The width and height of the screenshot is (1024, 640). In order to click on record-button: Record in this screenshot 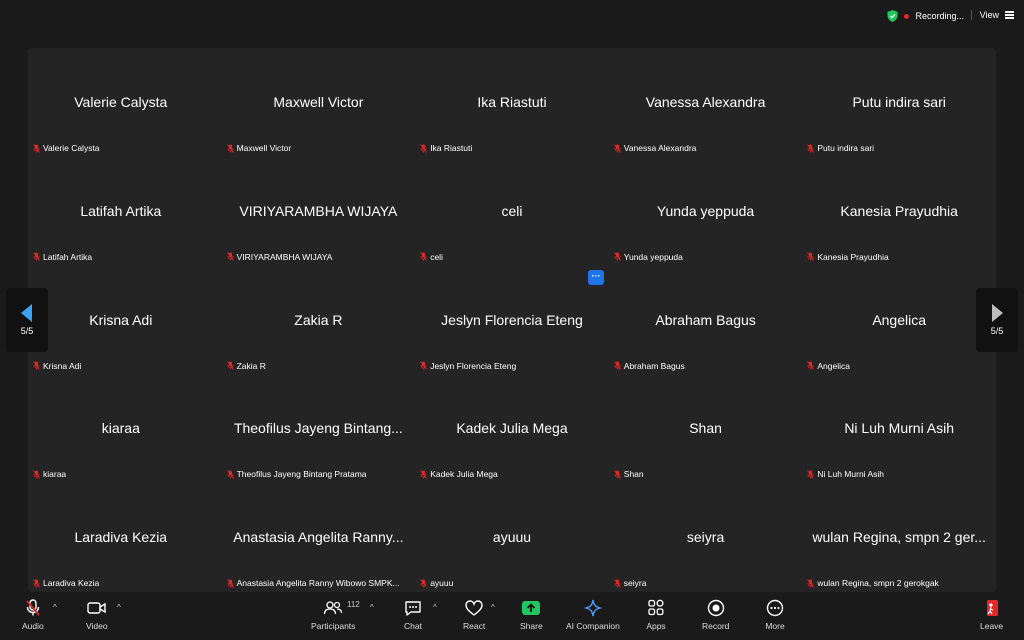, I will do `click(715, 615)`.